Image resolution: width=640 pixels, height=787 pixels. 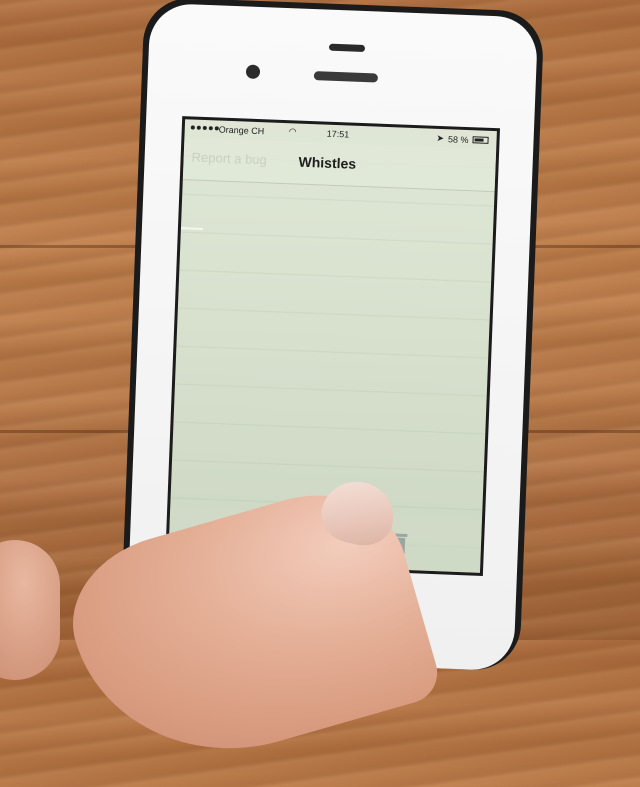 I want to click on back-button: Report a bug, so click(x=229, y=158).